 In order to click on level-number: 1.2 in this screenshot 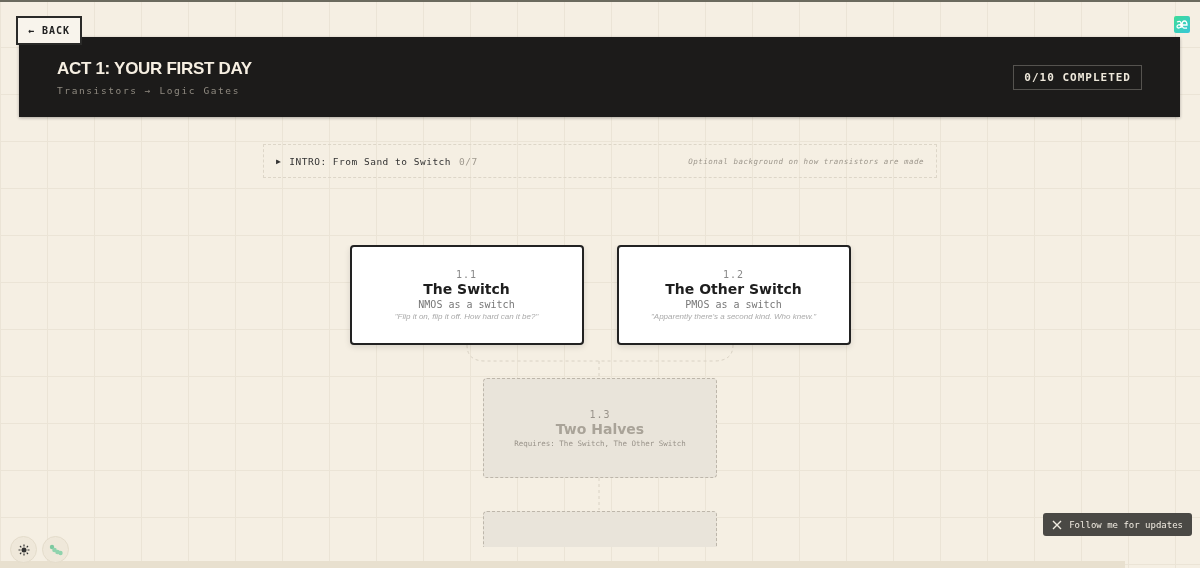, I will do `click(733, 274)`.